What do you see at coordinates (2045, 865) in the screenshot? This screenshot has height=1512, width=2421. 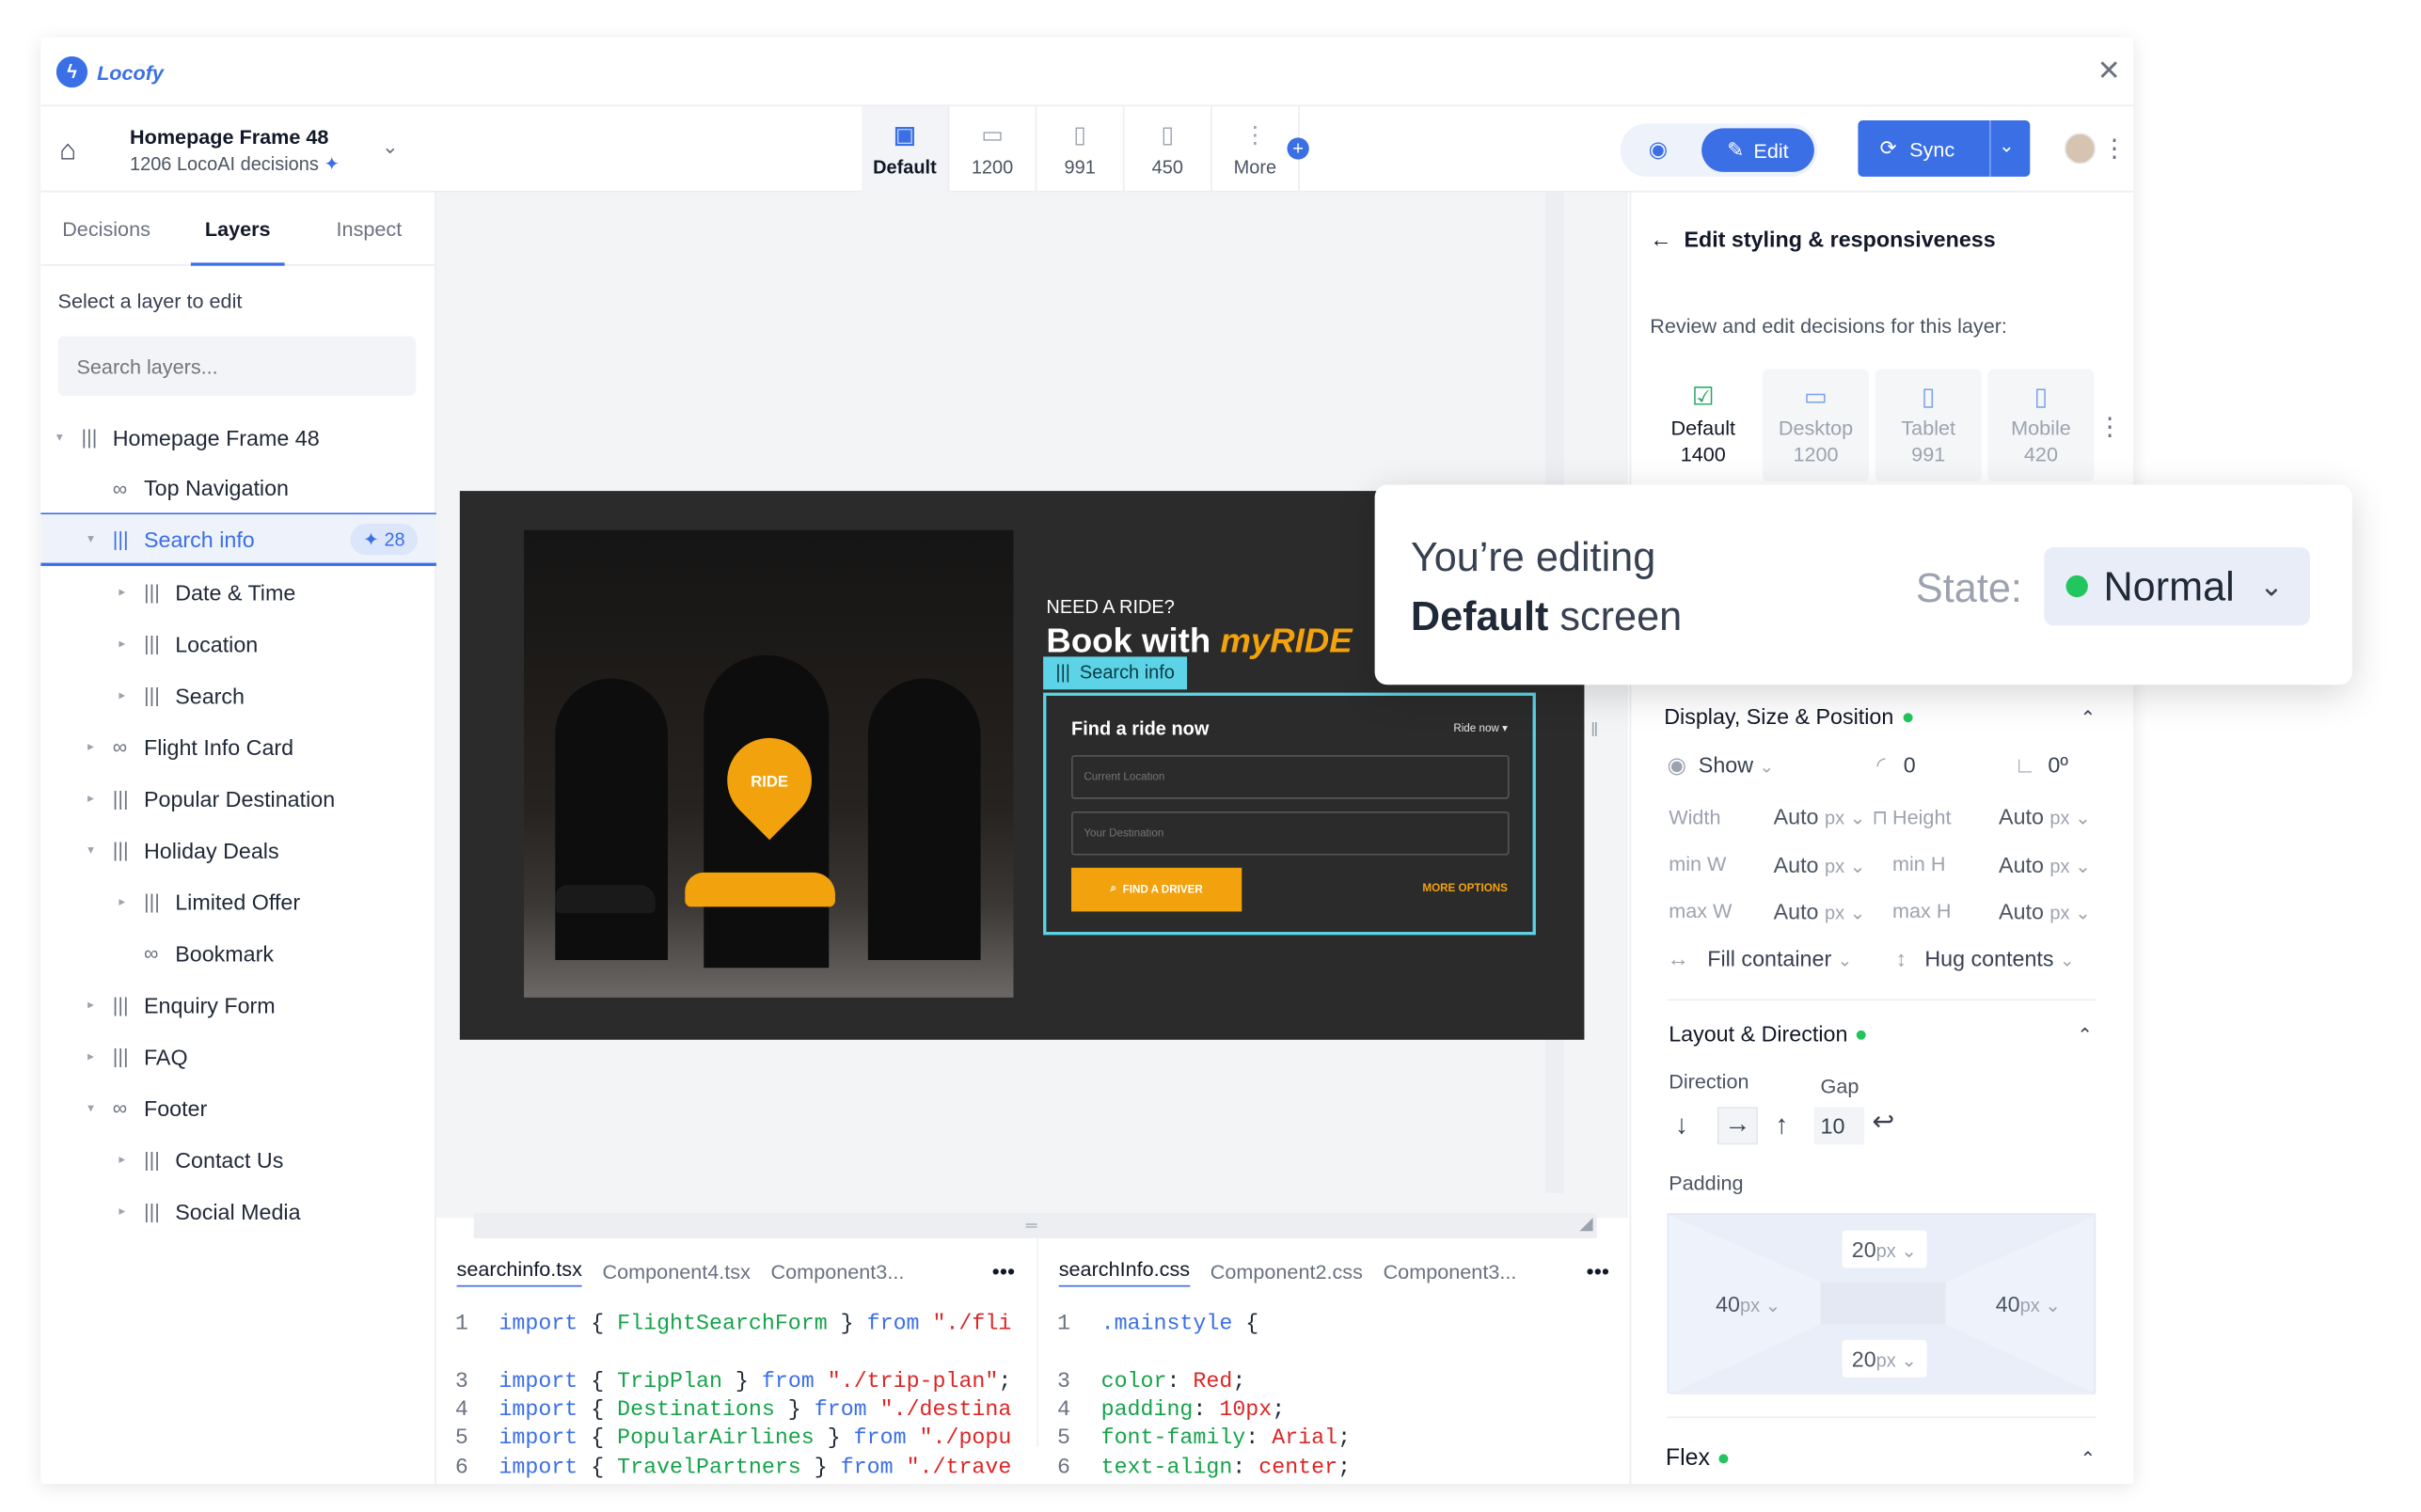 I see `min-height-field: Auto px ⌄` at bounding box center [2045, 865].